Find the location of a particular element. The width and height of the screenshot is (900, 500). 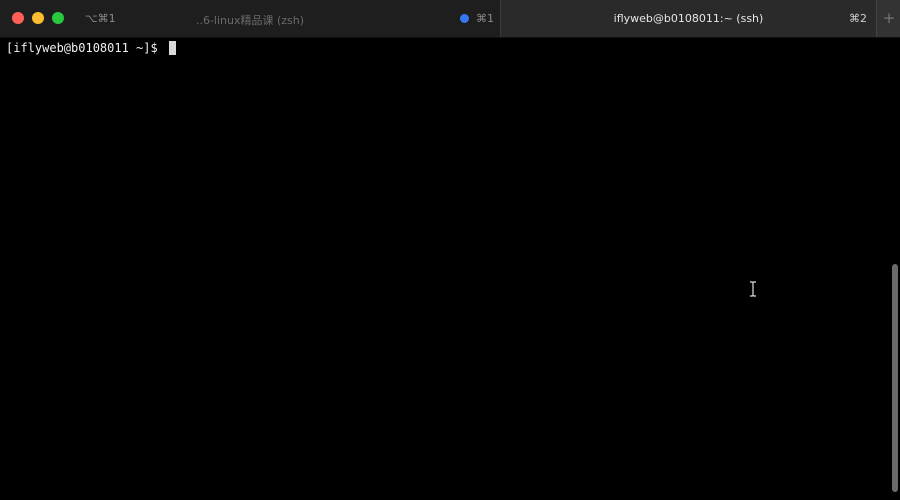

activity-indicator-icon is located at coordinates (464, 18).